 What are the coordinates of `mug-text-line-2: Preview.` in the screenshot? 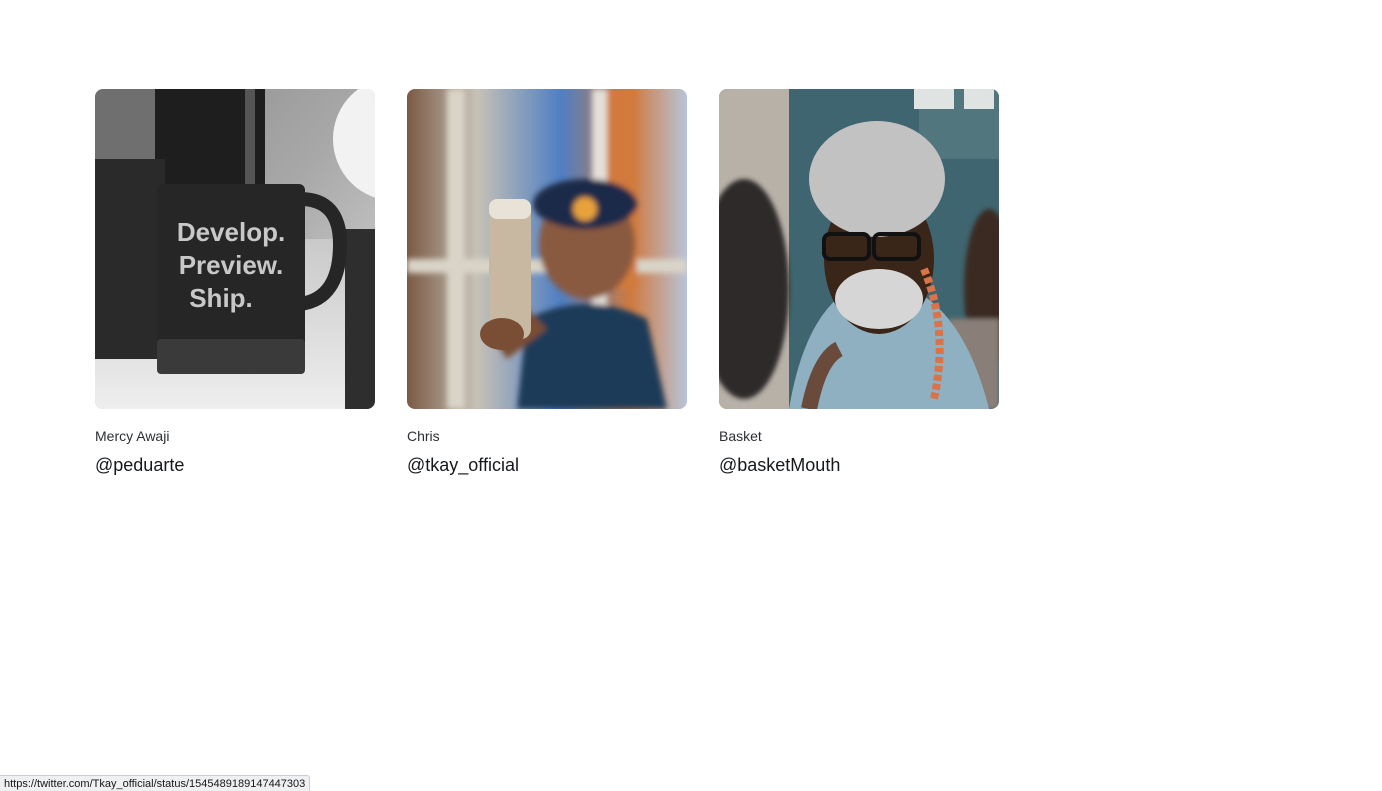 It's located at (231, 265).